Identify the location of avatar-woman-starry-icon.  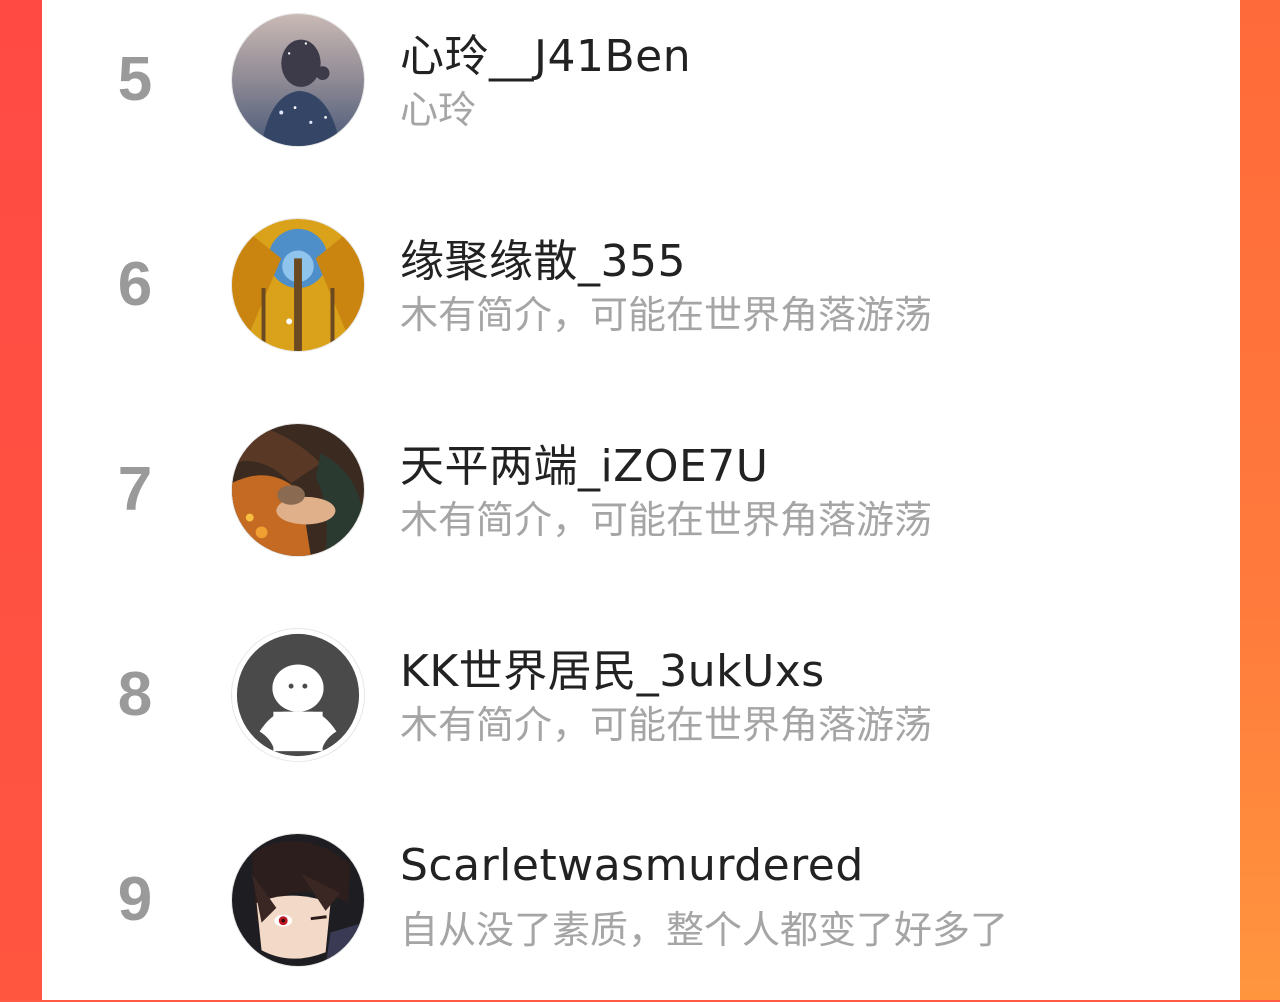
(298, 80).